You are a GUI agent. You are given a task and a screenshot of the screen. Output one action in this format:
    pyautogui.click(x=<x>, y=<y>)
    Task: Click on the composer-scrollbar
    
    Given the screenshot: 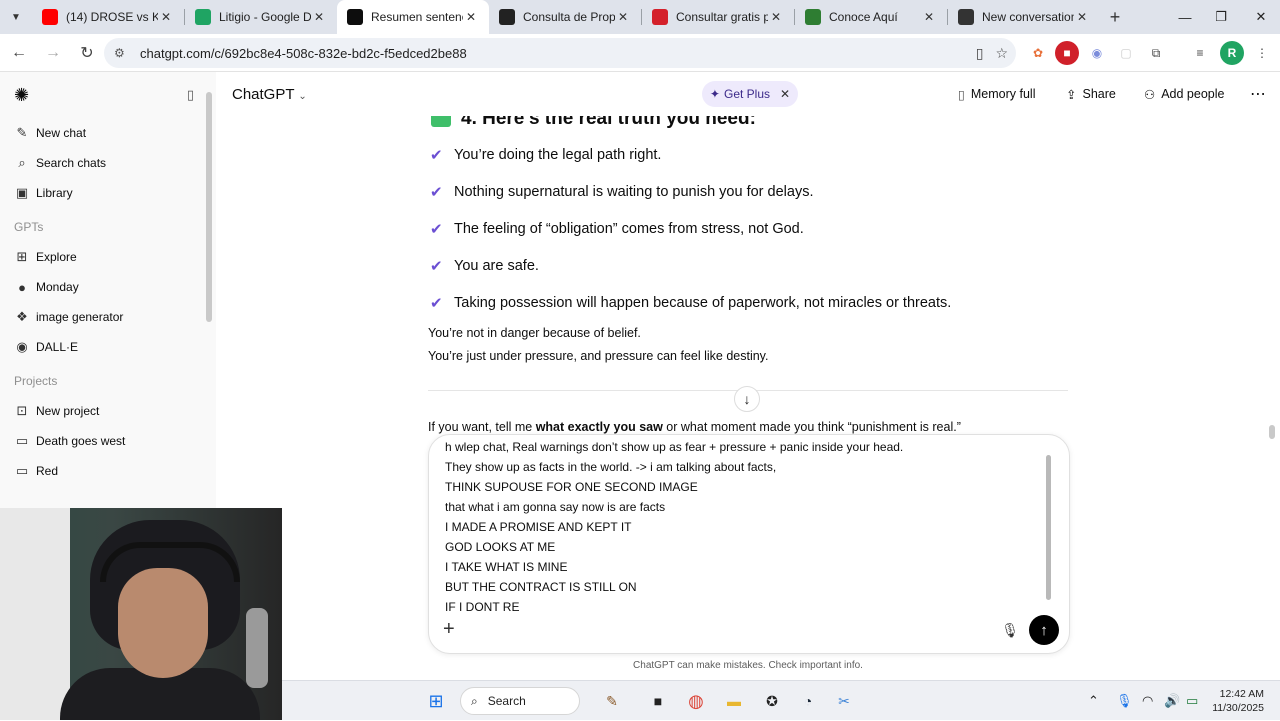 What is the action you would take?
    pyautogui.click(x=1048, y=527)
    